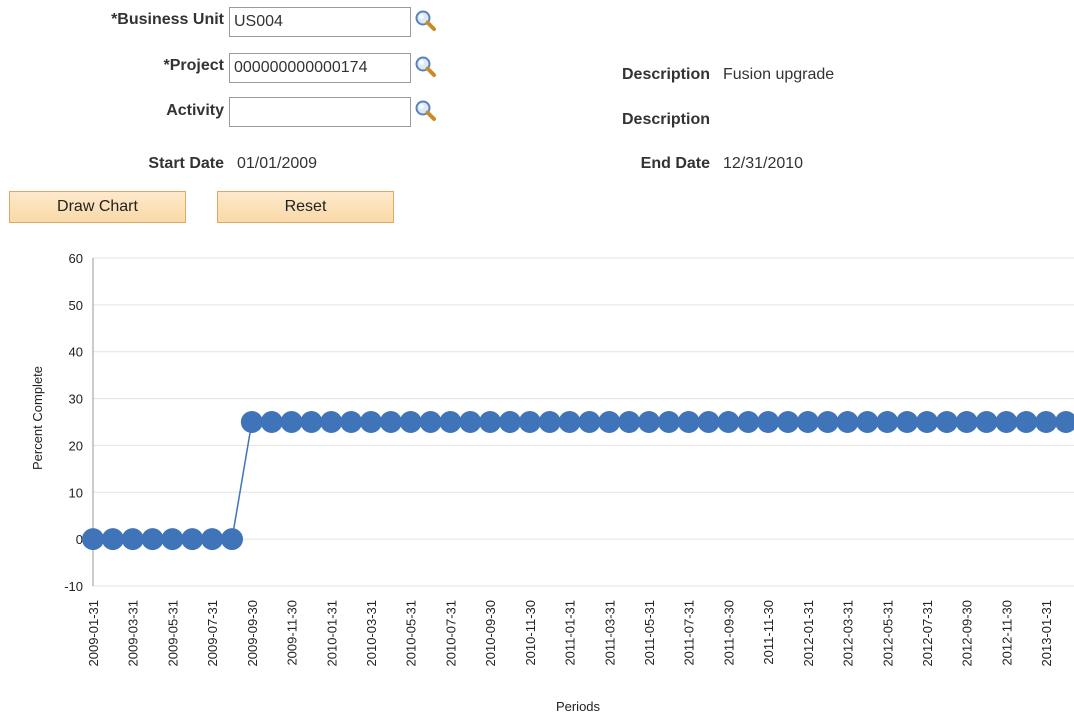 The image size is (1074, 715). What do you see at coordinates (665, 74) in the screenshot?
I see `description-label: Description` at bounding box center [665, 74].